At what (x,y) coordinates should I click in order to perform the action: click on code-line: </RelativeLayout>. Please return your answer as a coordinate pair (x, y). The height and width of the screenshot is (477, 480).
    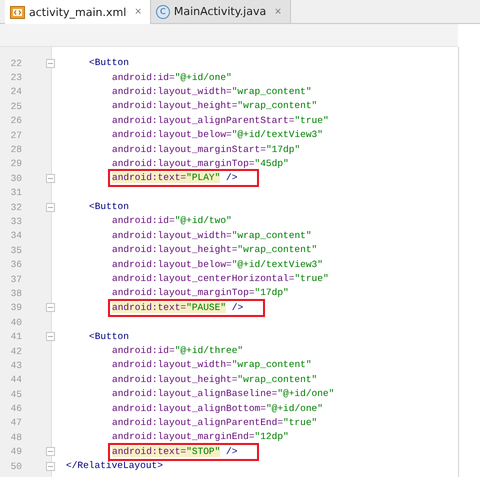
    Looking at the image, I should click on (114, 466).